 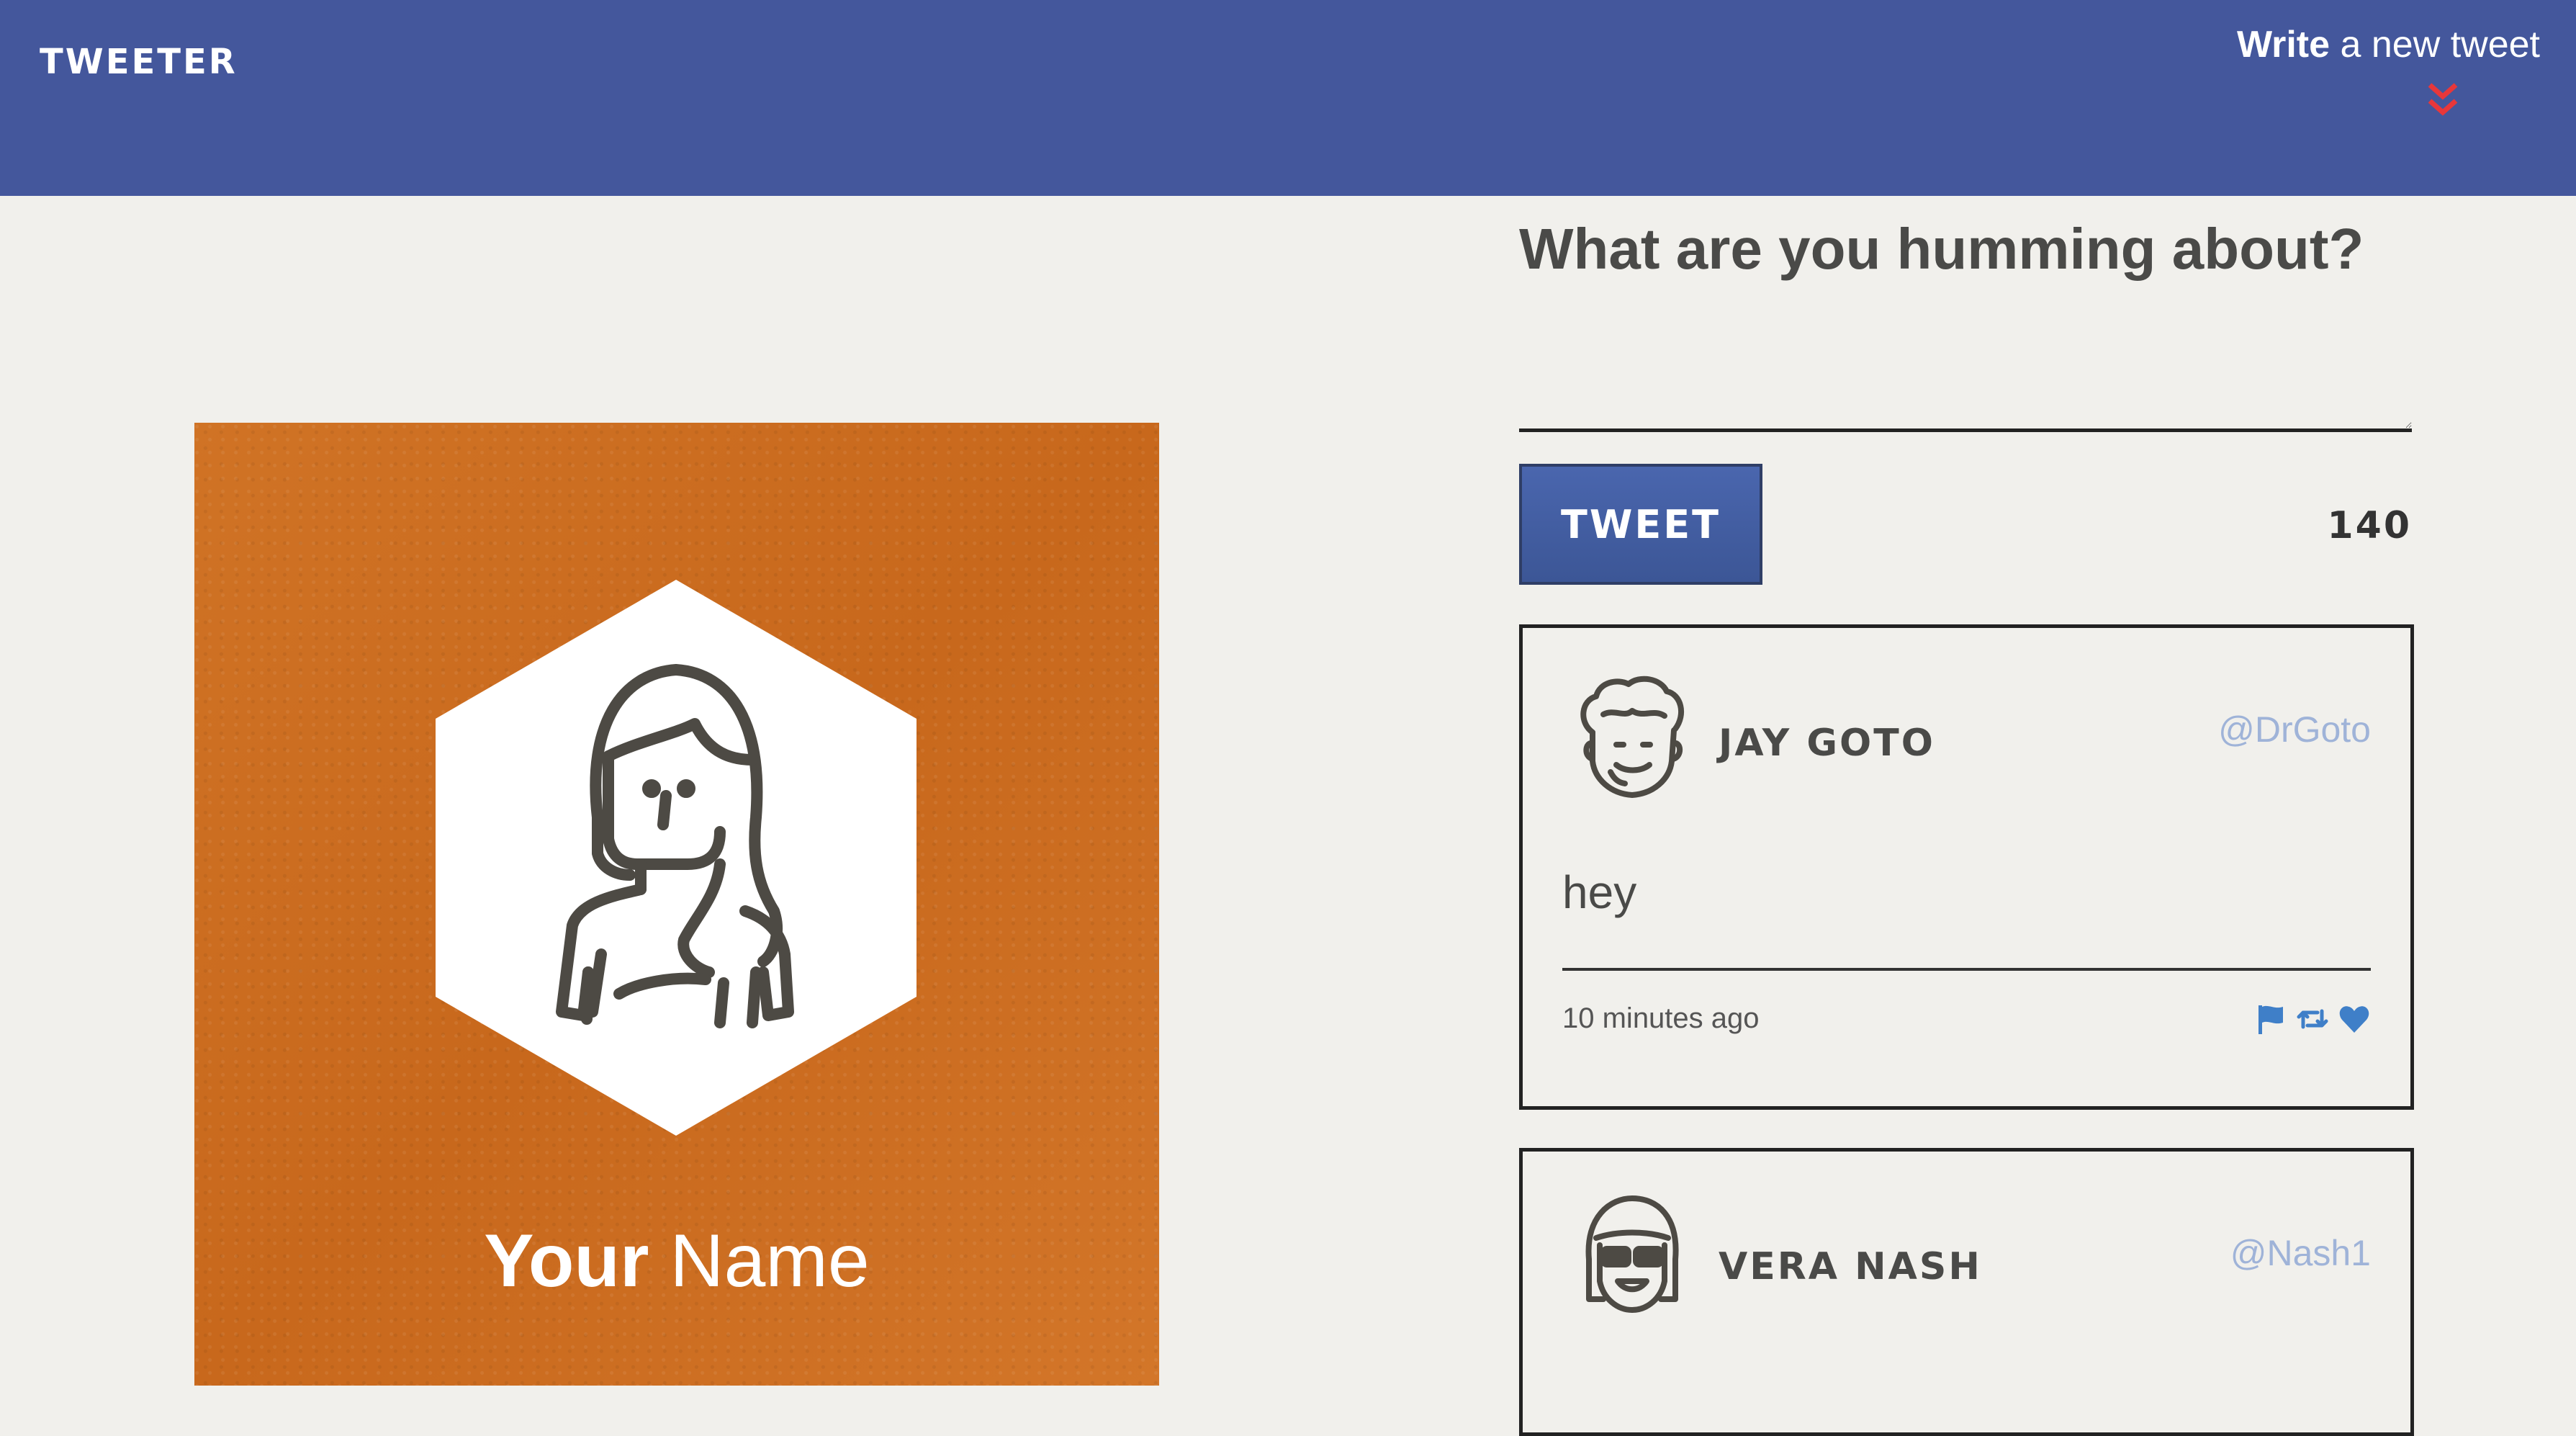 I want to click on double-chevron-down-icon, so click(x=2442, y=97).